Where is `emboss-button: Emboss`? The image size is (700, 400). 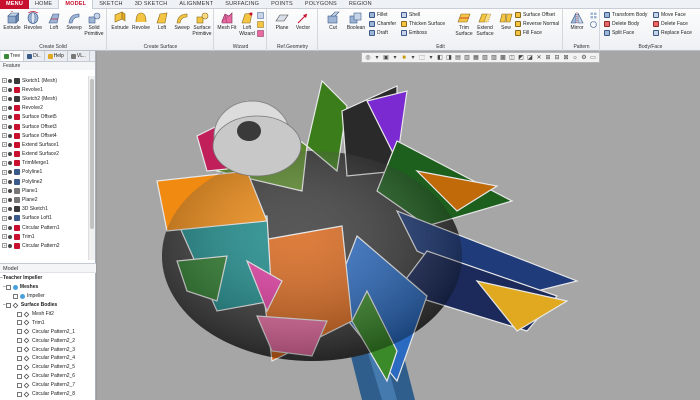
emboss-button: Emboss is located at coordinates (414, 33).